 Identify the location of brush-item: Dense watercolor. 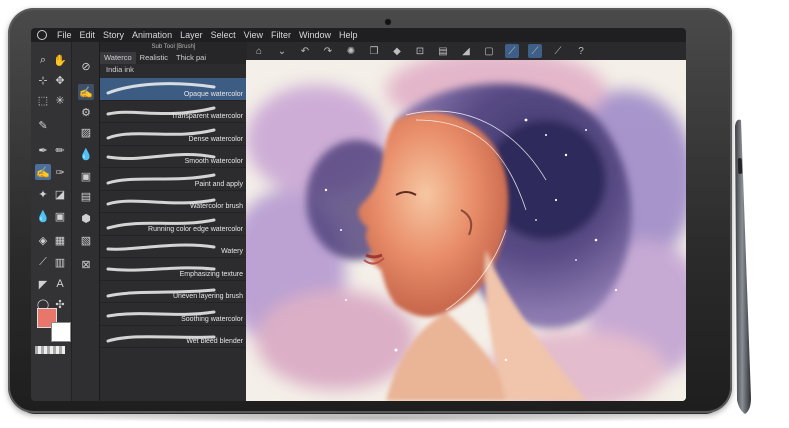
(173, 134).